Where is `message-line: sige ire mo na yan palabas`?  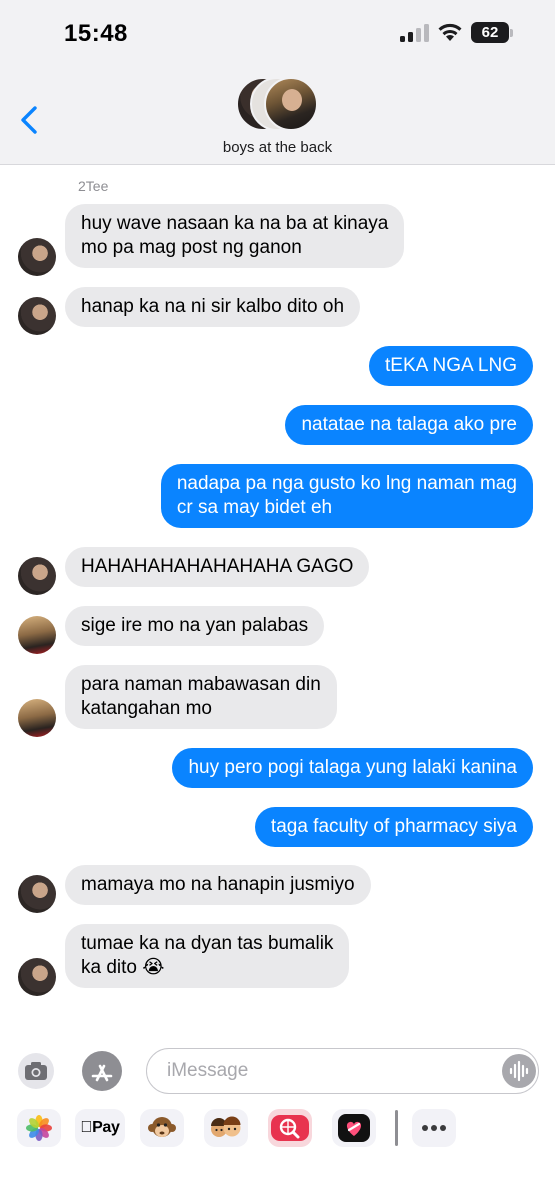
message-line: sige ire mo na yan palabas is located at coordinates (195, 625).